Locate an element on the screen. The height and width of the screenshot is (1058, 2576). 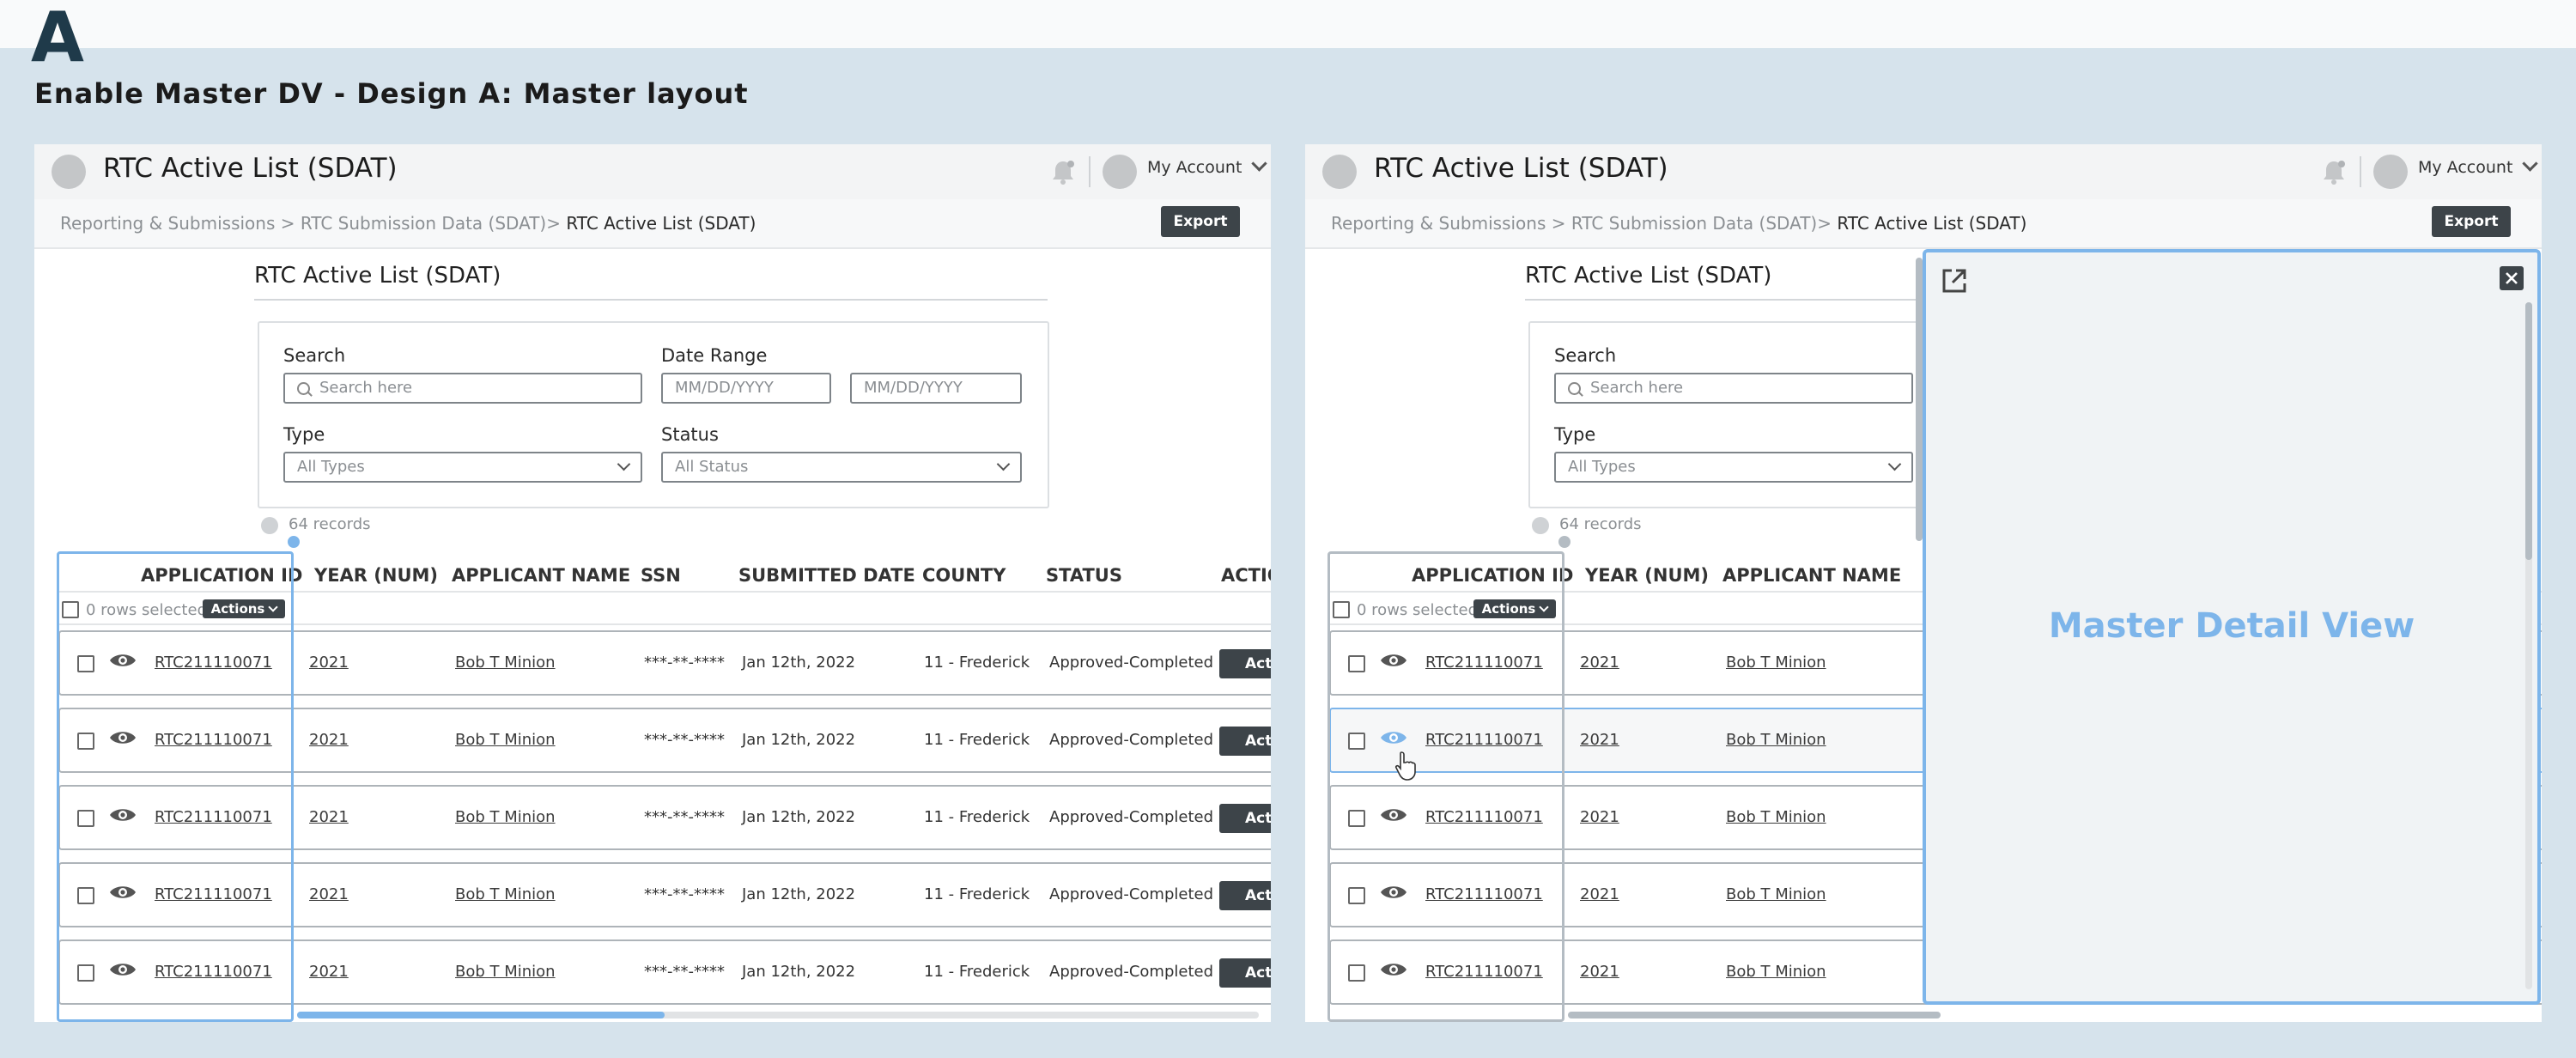
col-ssn: SSN is located at coordinates (661, 575).